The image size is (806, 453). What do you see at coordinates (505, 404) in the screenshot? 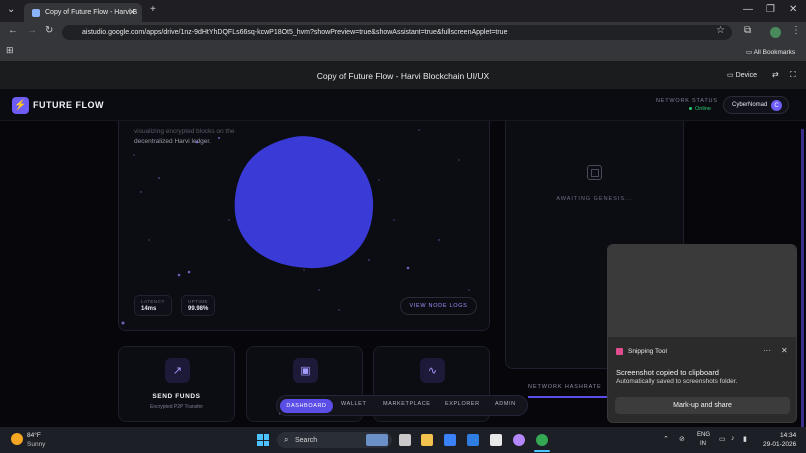
I see `nav-admin: ADMIN` at bounding box center [505, 404].